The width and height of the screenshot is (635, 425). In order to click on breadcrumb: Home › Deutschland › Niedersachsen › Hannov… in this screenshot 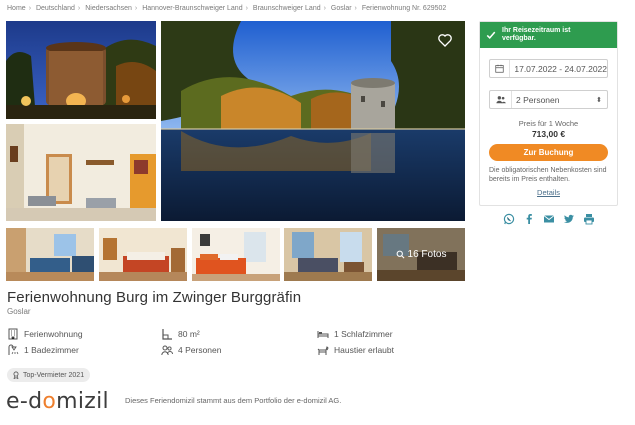, I will do `click(227, 8)`.